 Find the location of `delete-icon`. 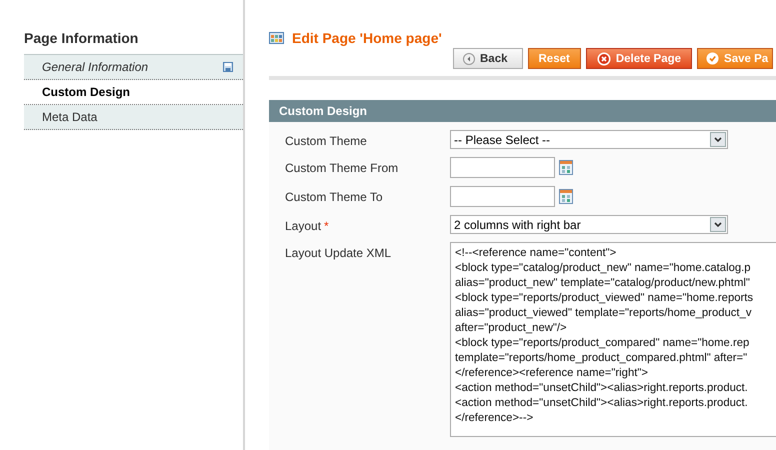

delete-icon is located at coordinates (603, 59).